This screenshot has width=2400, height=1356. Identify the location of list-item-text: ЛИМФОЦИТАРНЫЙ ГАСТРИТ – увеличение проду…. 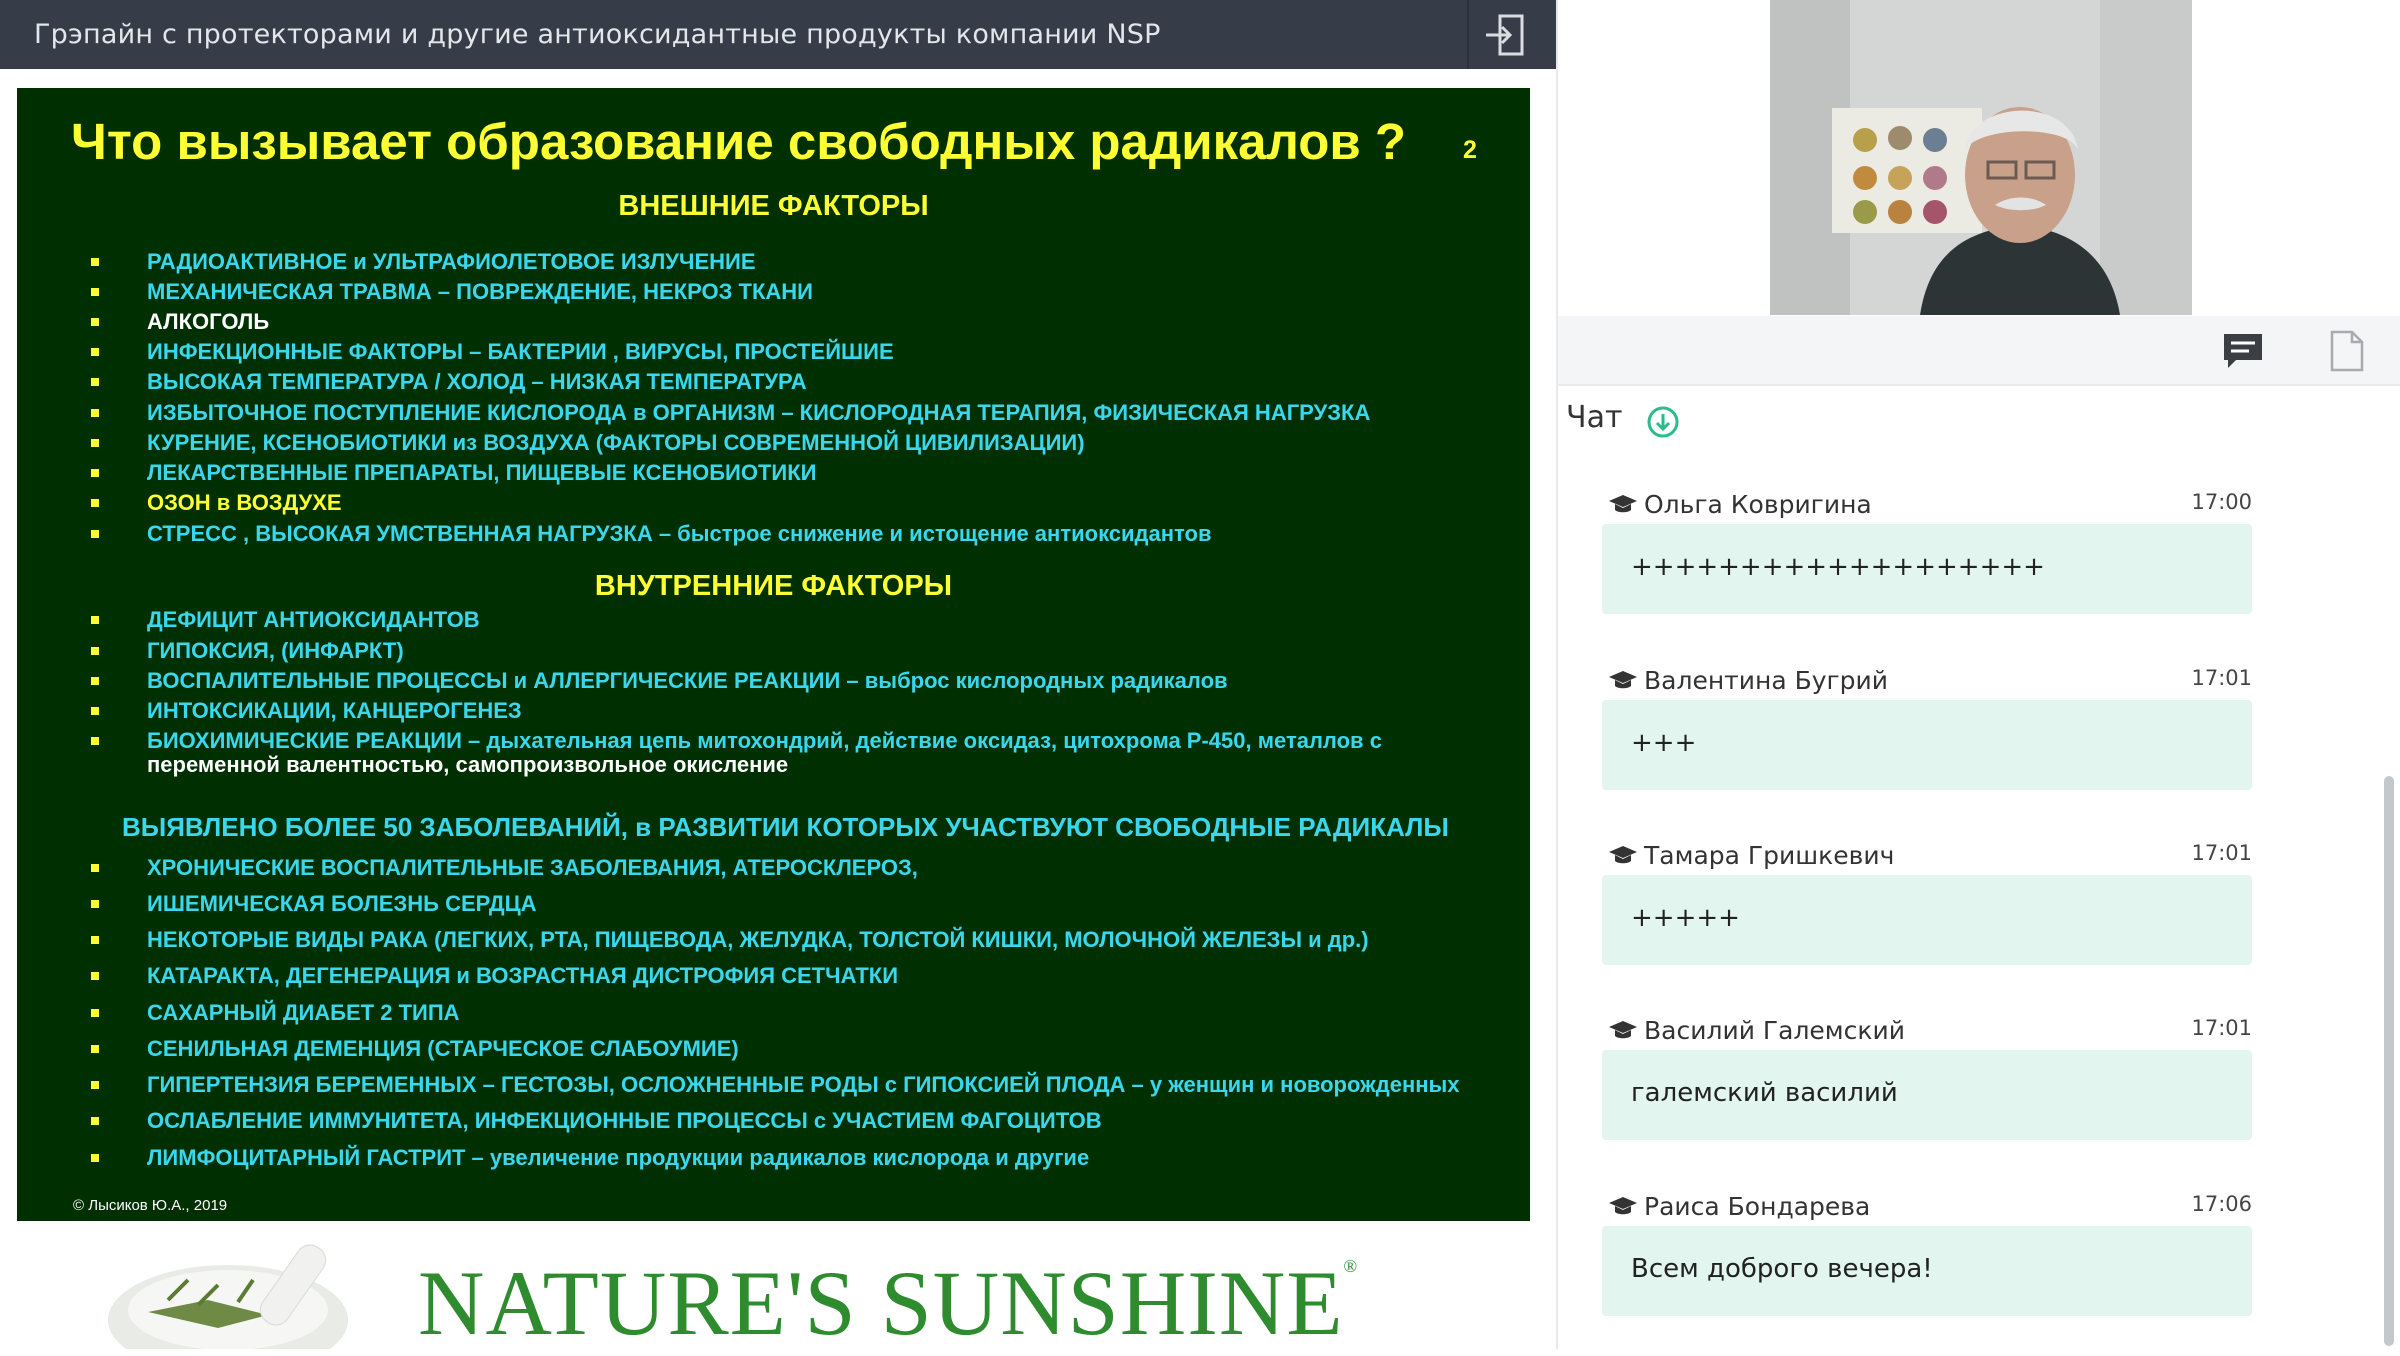
(618, 1157).